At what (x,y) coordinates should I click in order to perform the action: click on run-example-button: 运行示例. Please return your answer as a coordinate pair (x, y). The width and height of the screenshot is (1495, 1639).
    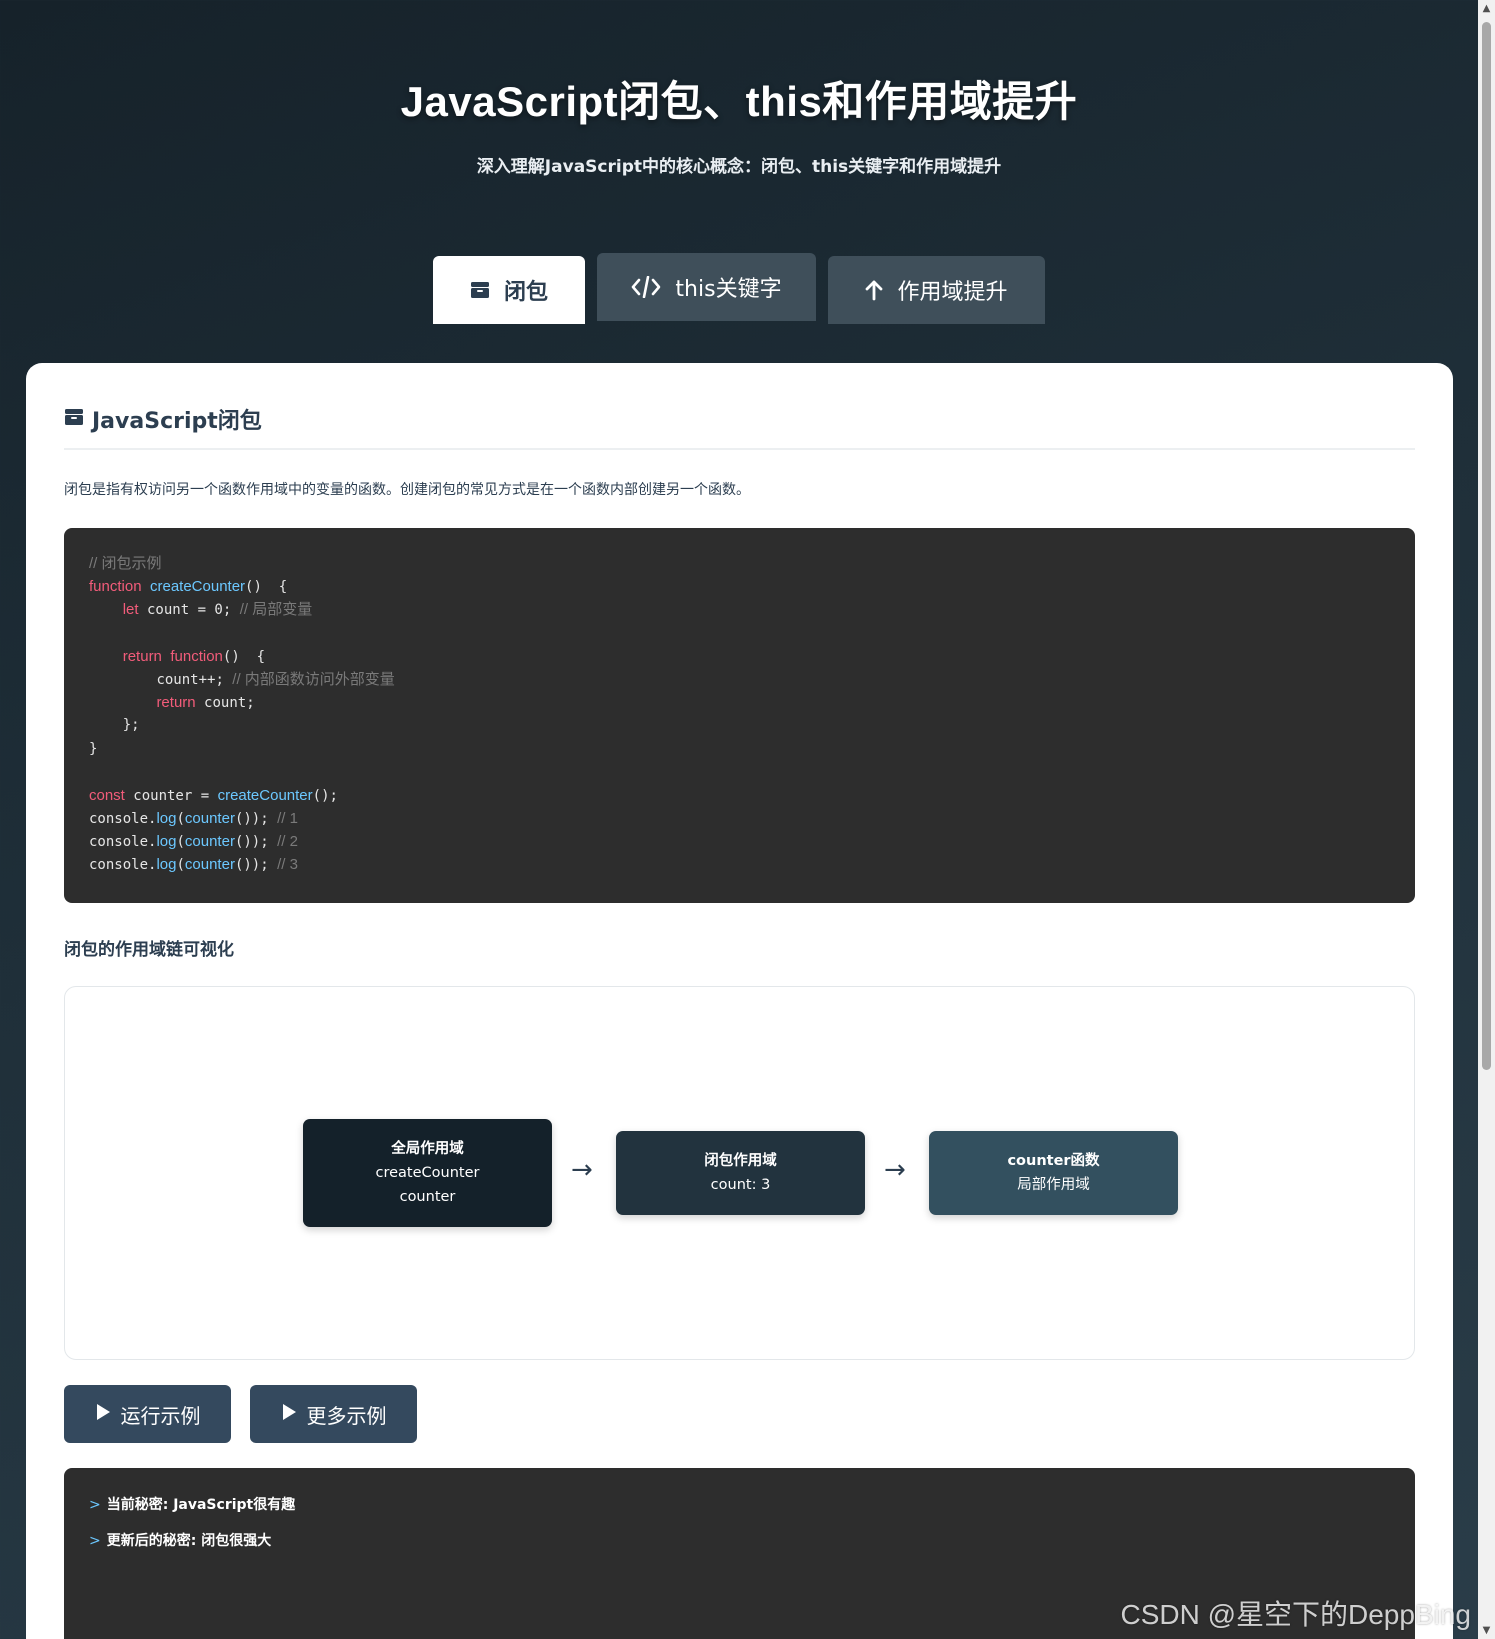
    Looking at the image, I should click on (147, 1414).